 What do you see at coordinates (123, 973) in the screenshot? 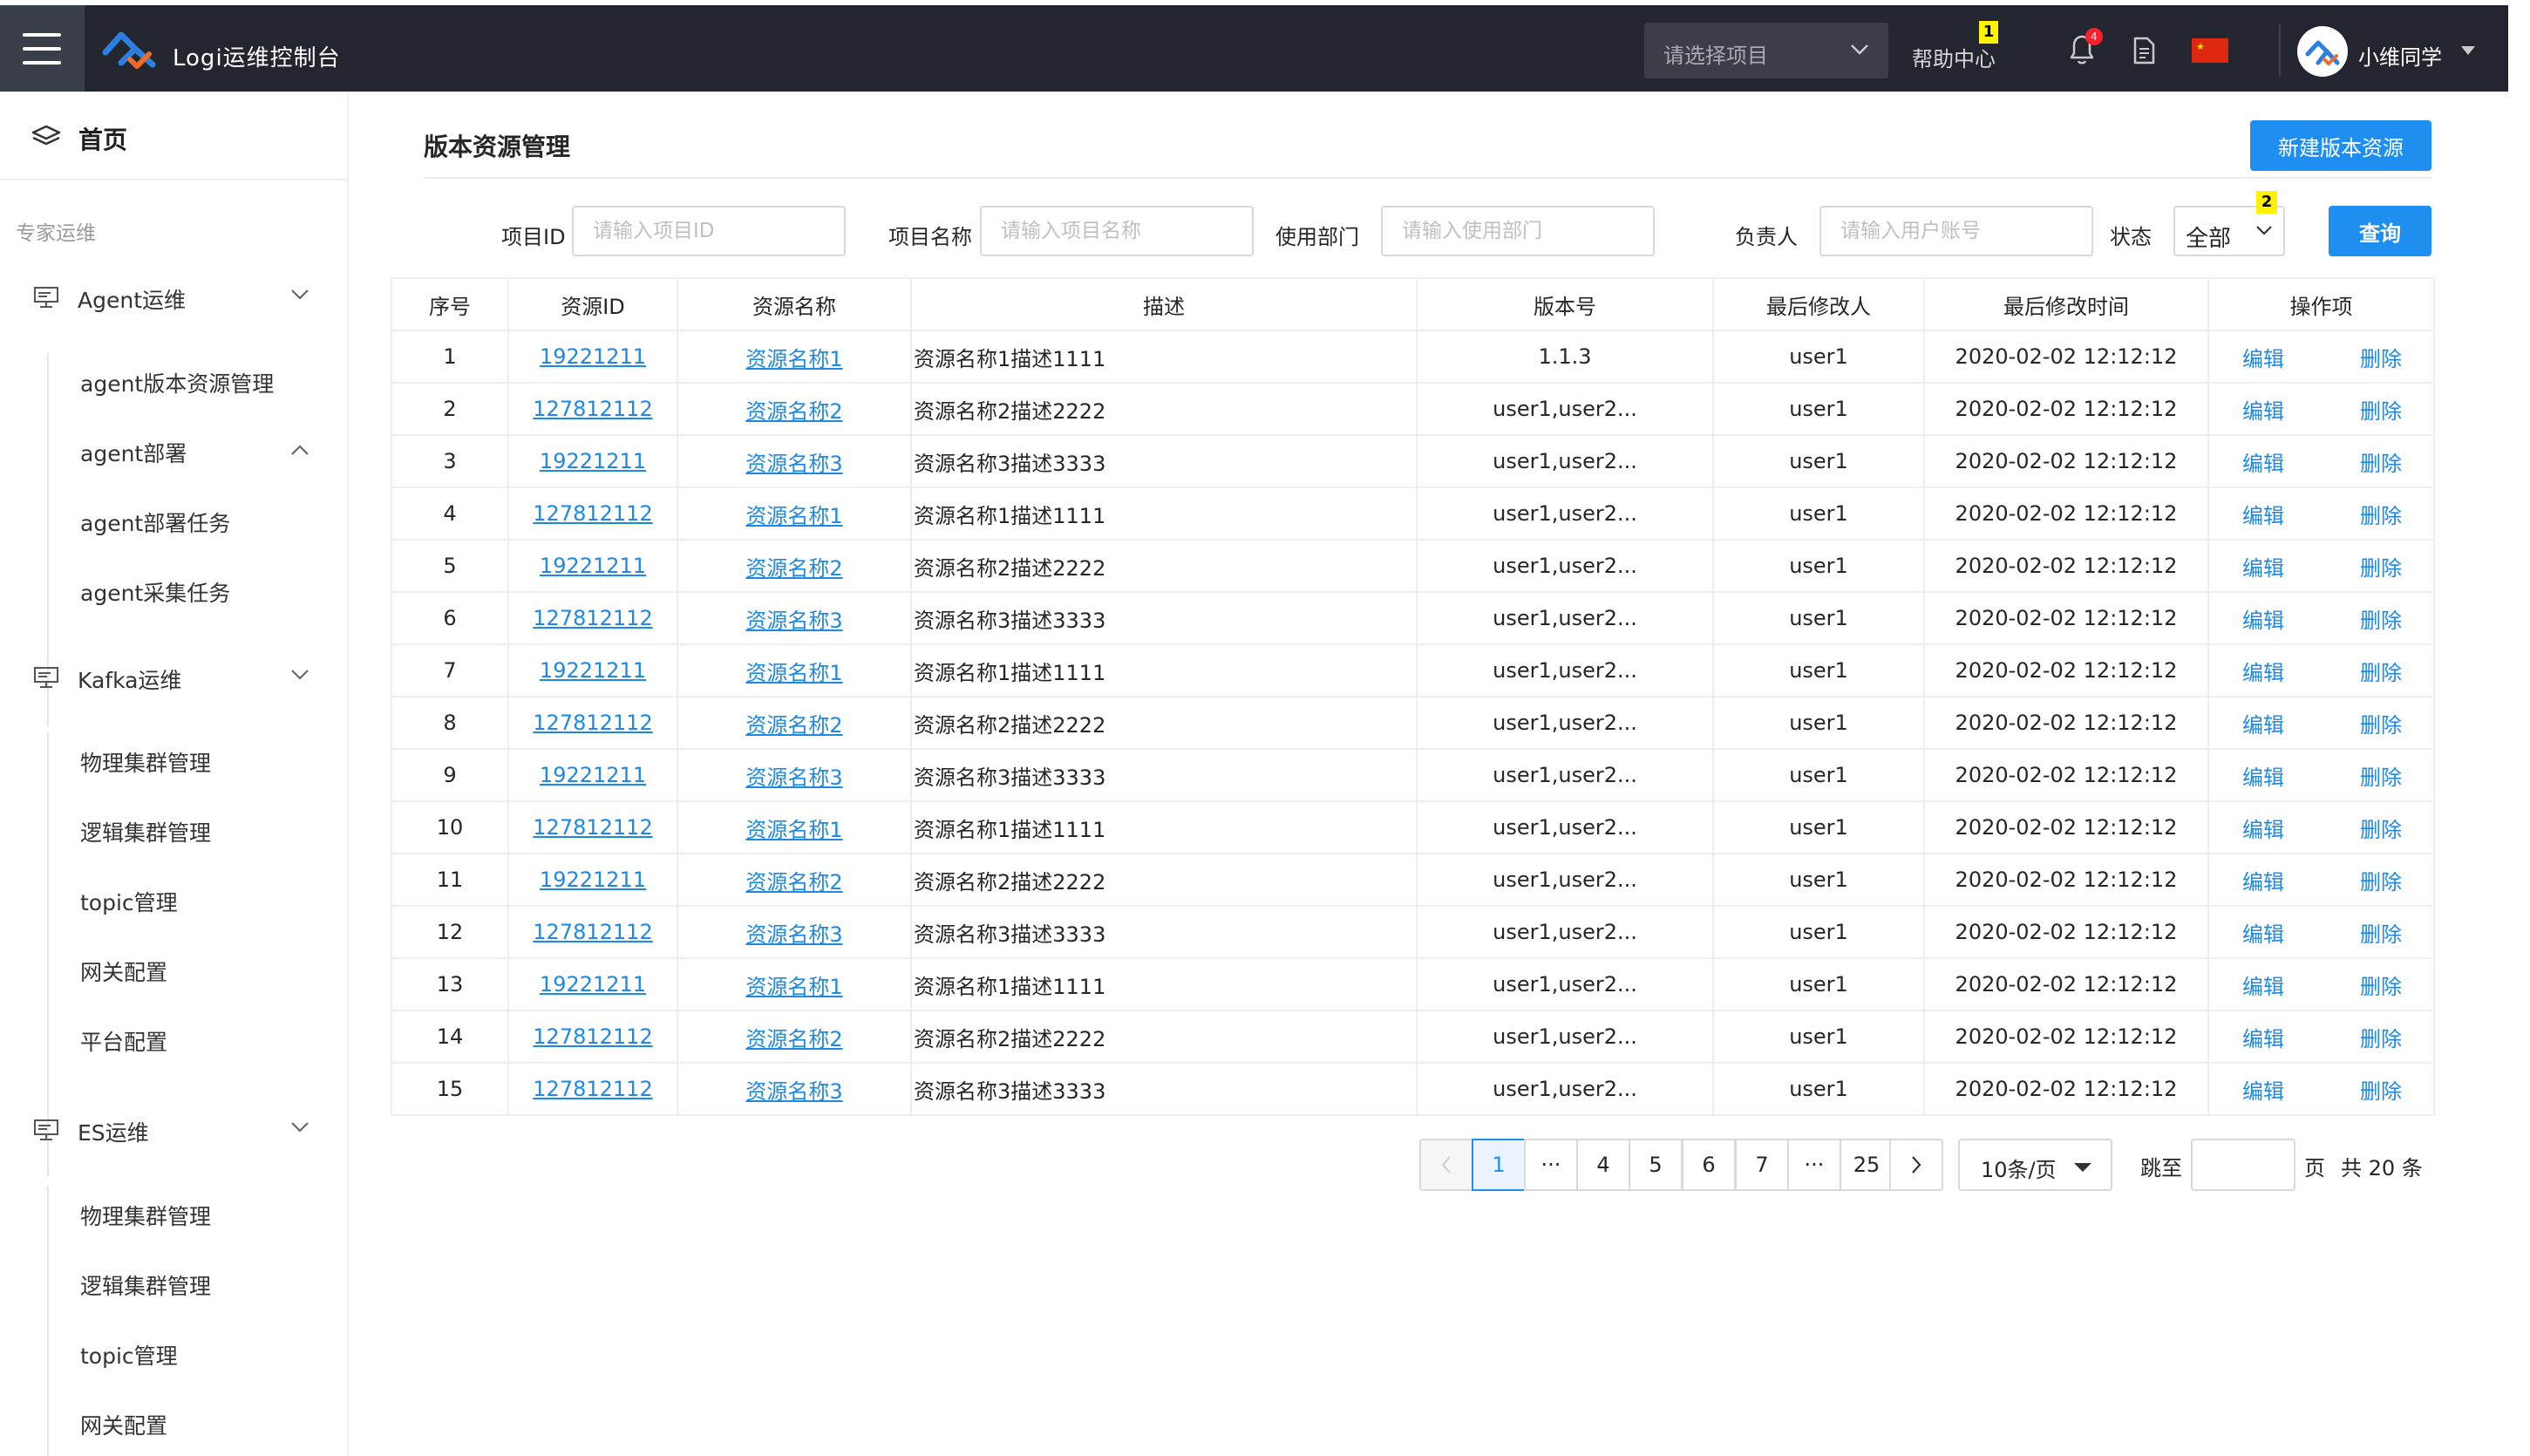
I see `sidebar-item-kafka-gateway: 网关配置` at bounding box center [123, 973].